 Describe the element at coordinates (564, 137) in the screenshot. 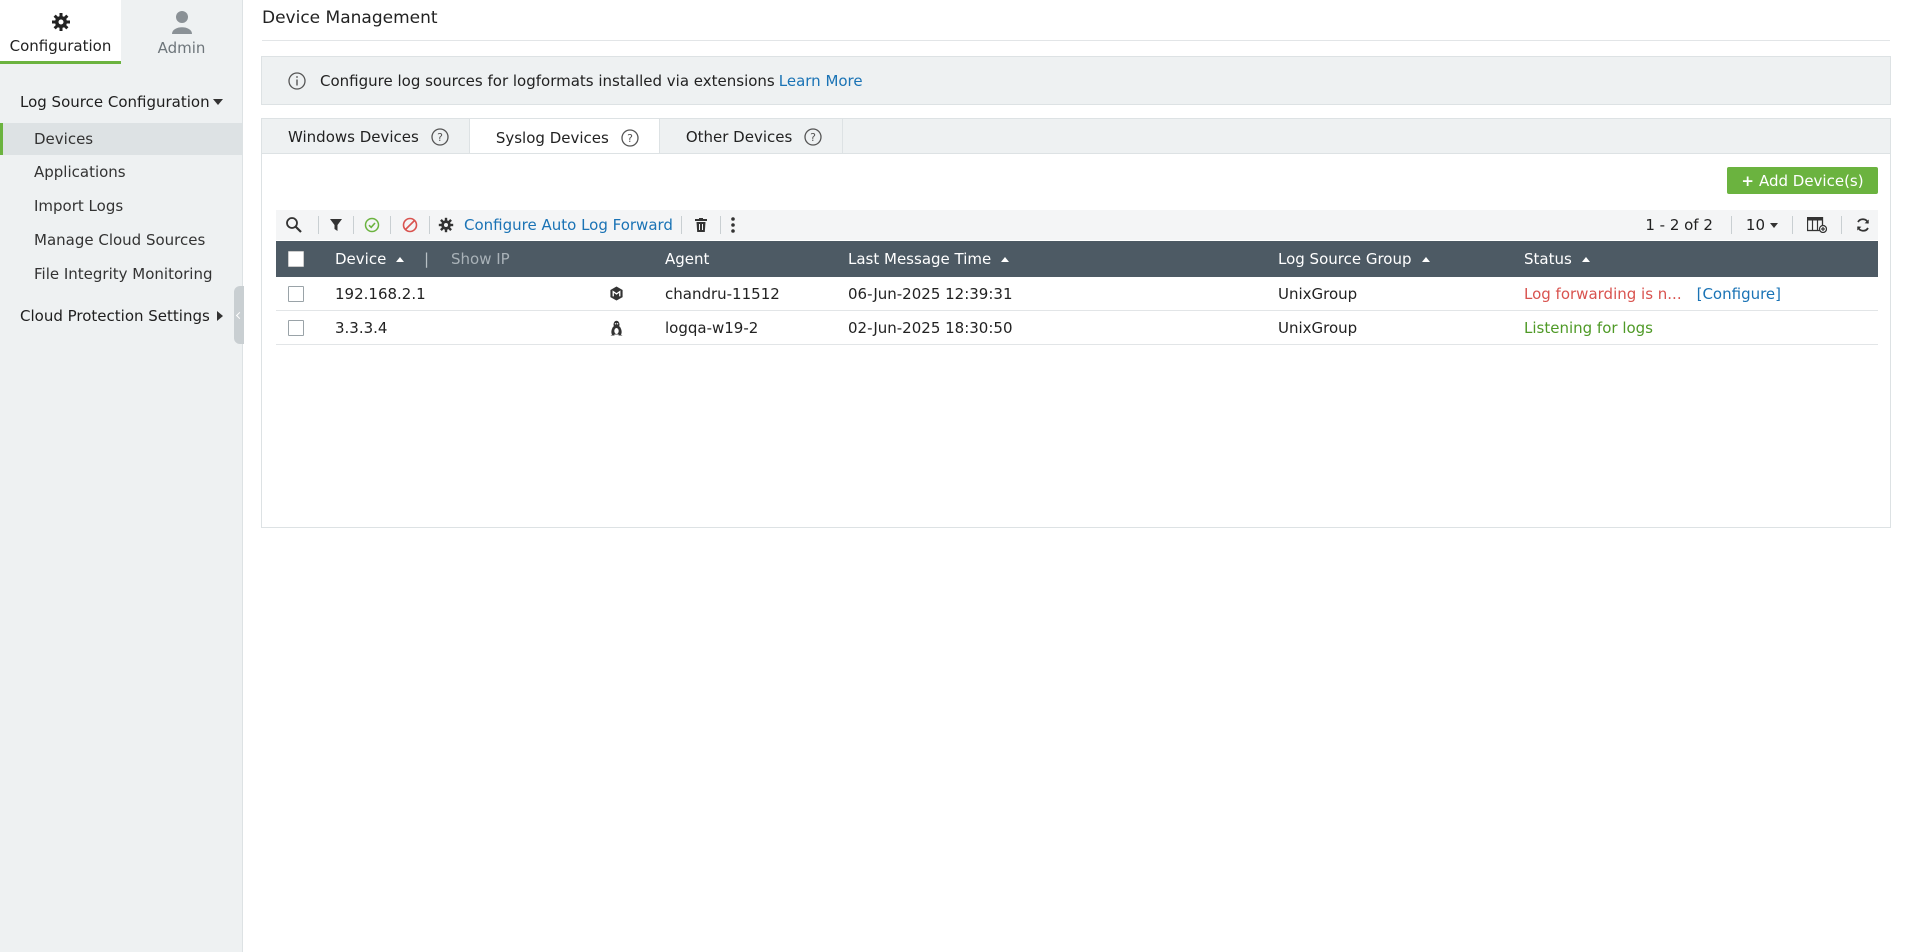

I see `tab-syslog-devices: Syslog Devices ?` at that location.